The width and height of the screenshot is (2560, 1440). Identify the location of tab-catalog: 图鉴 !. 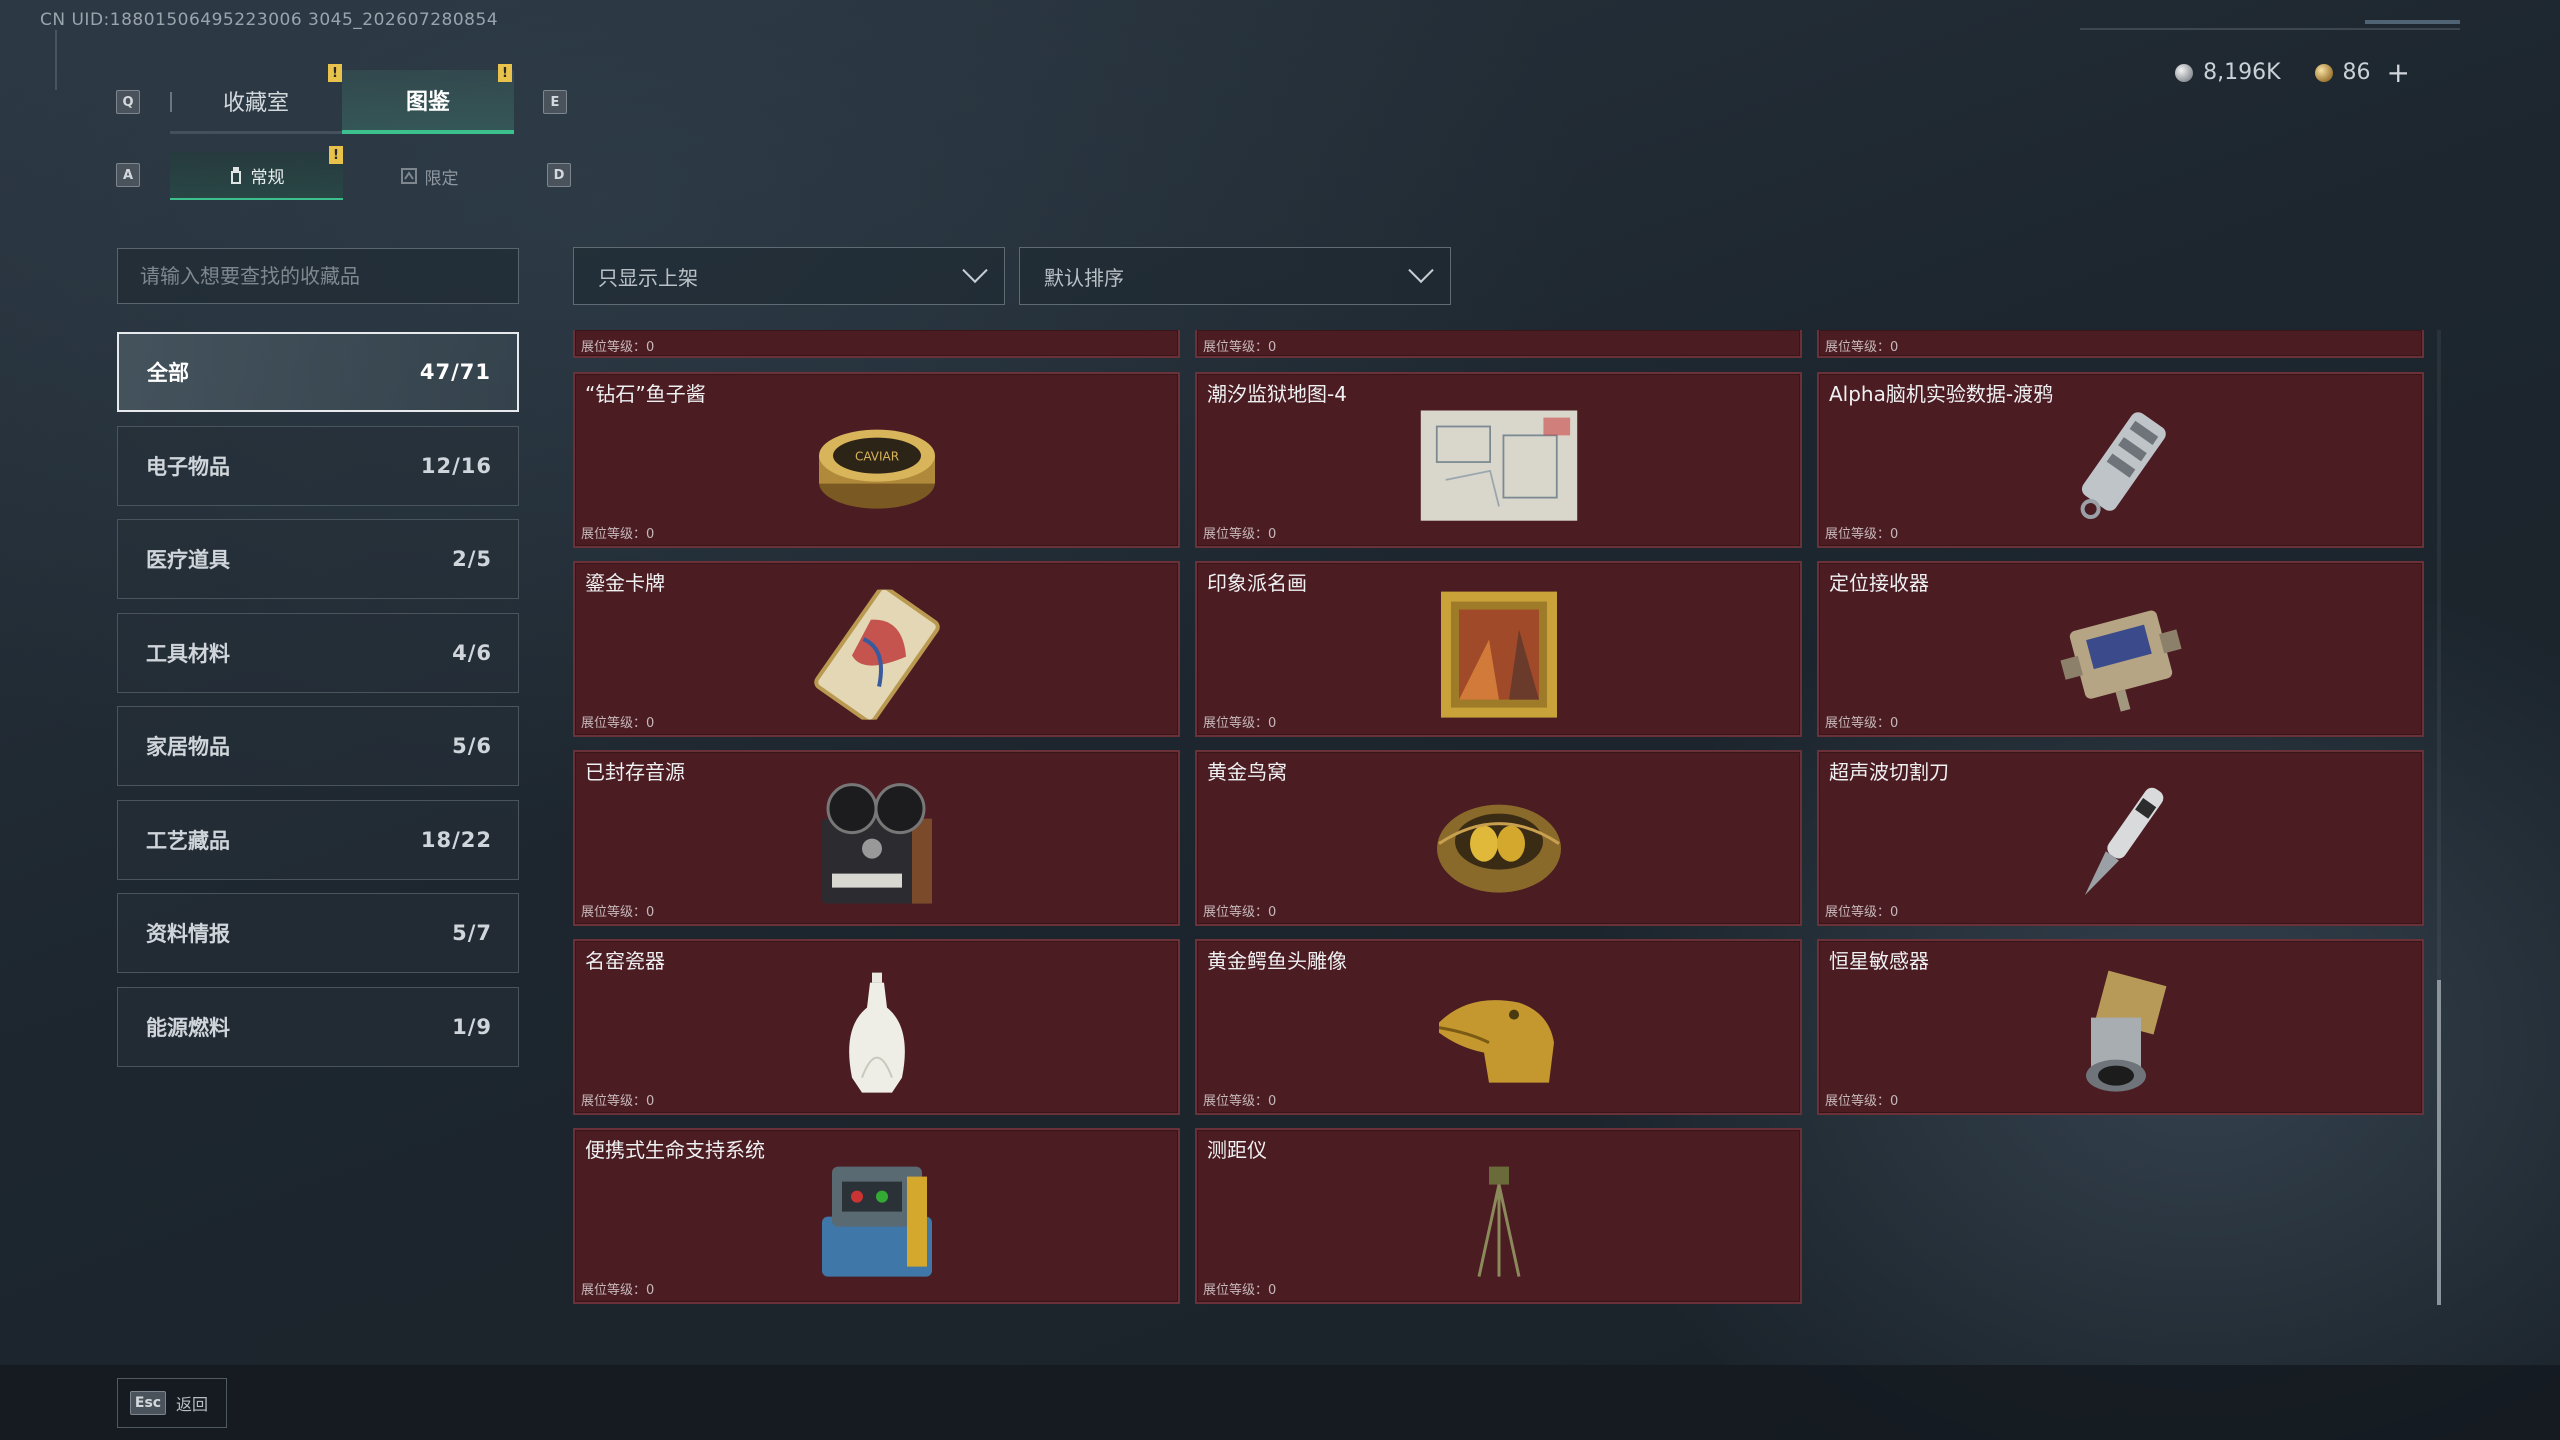
(428, 99).